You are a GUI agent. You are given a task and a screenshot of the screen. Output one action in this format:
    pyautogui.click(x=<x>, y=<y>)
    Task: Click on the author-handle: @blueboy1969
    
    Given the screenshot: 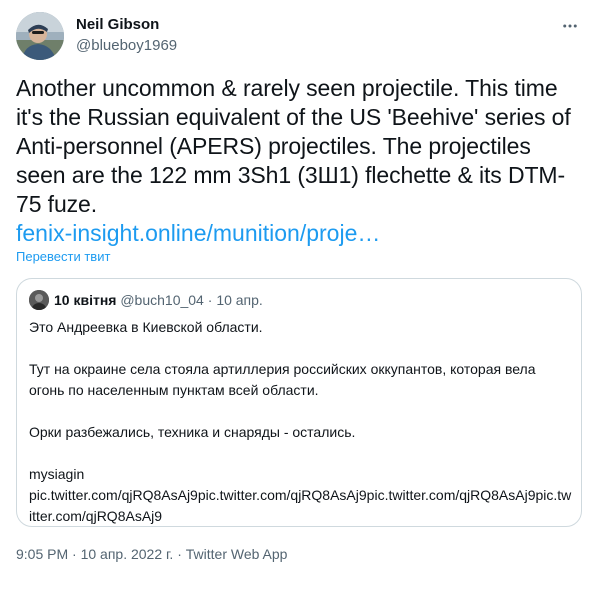 What is the action you would take?
    pyautogui.click(x=126, y=46)
    